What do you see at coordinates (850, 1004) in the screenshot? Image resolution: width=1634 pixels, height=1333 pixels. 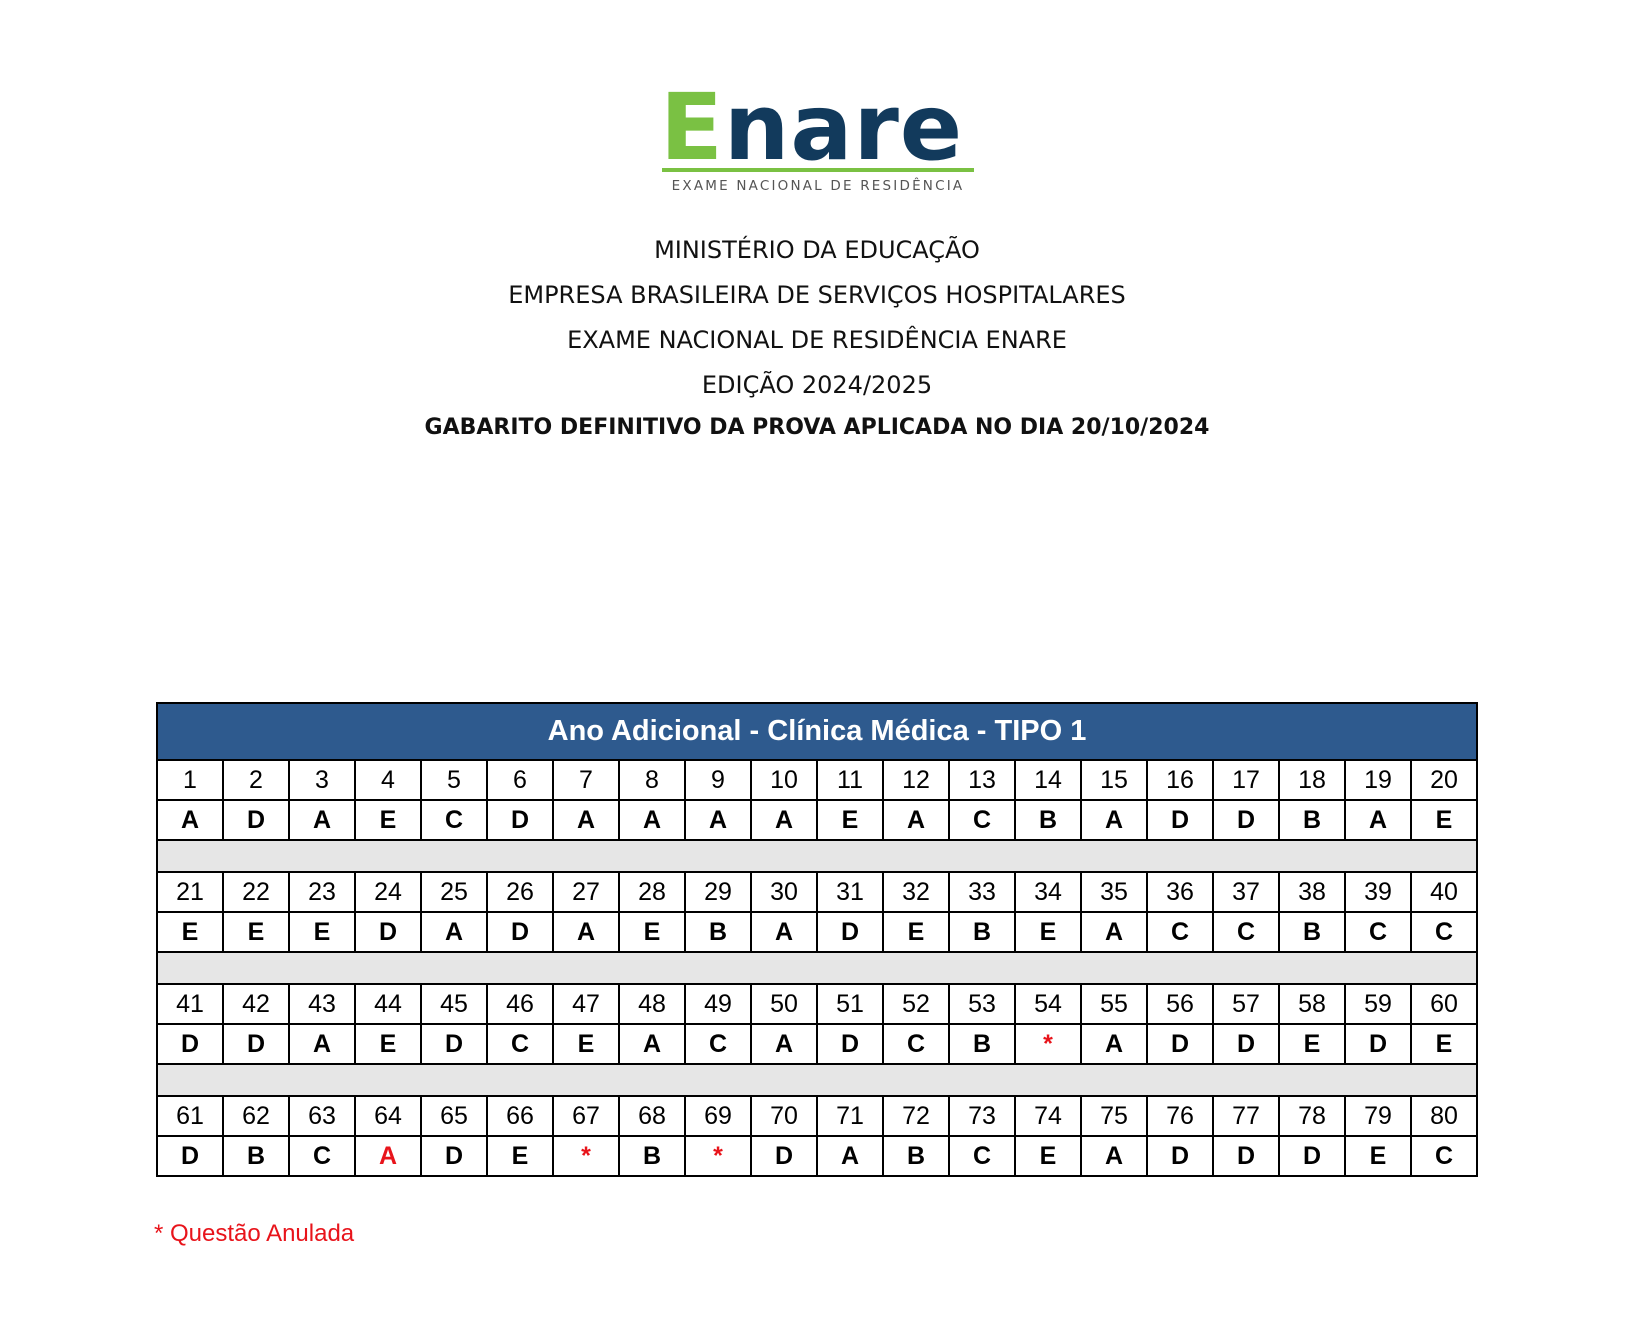 I see `question-number: 51` at bounding box center [850, 1004].